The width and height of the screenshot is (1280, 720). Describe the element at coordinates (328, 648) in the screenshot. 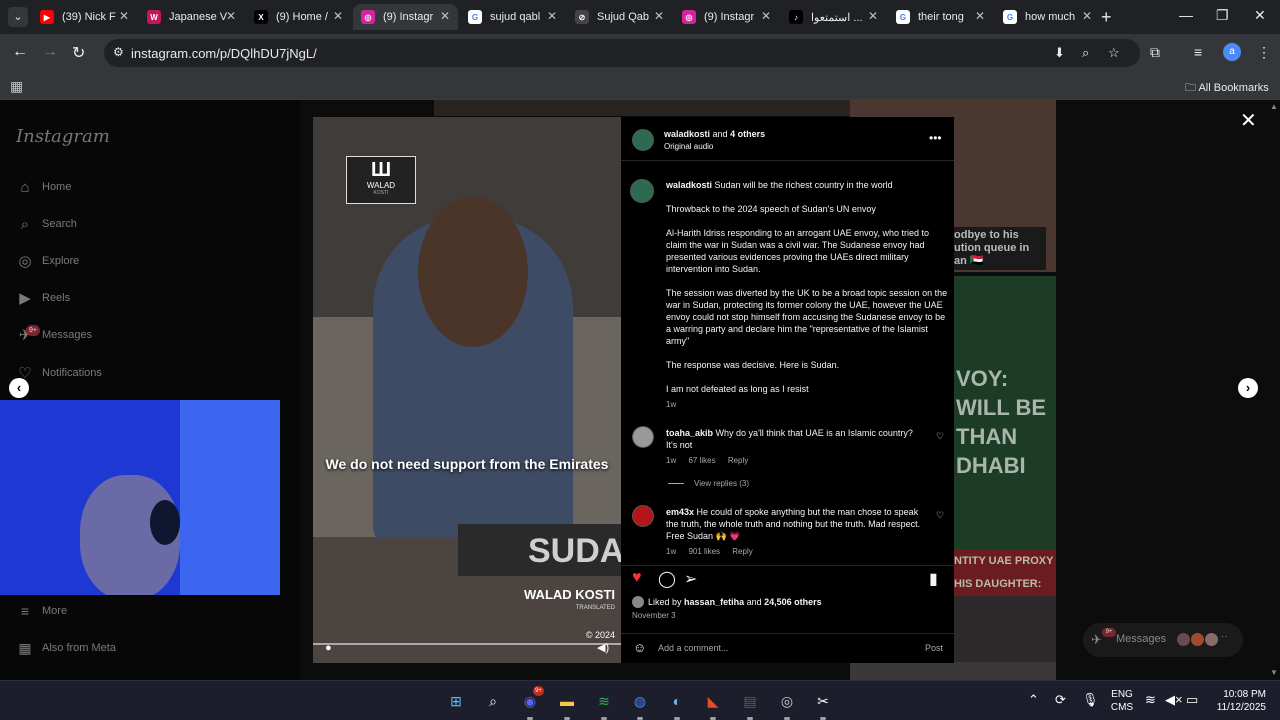

I see `tagged-user-icon: ●` at that location.